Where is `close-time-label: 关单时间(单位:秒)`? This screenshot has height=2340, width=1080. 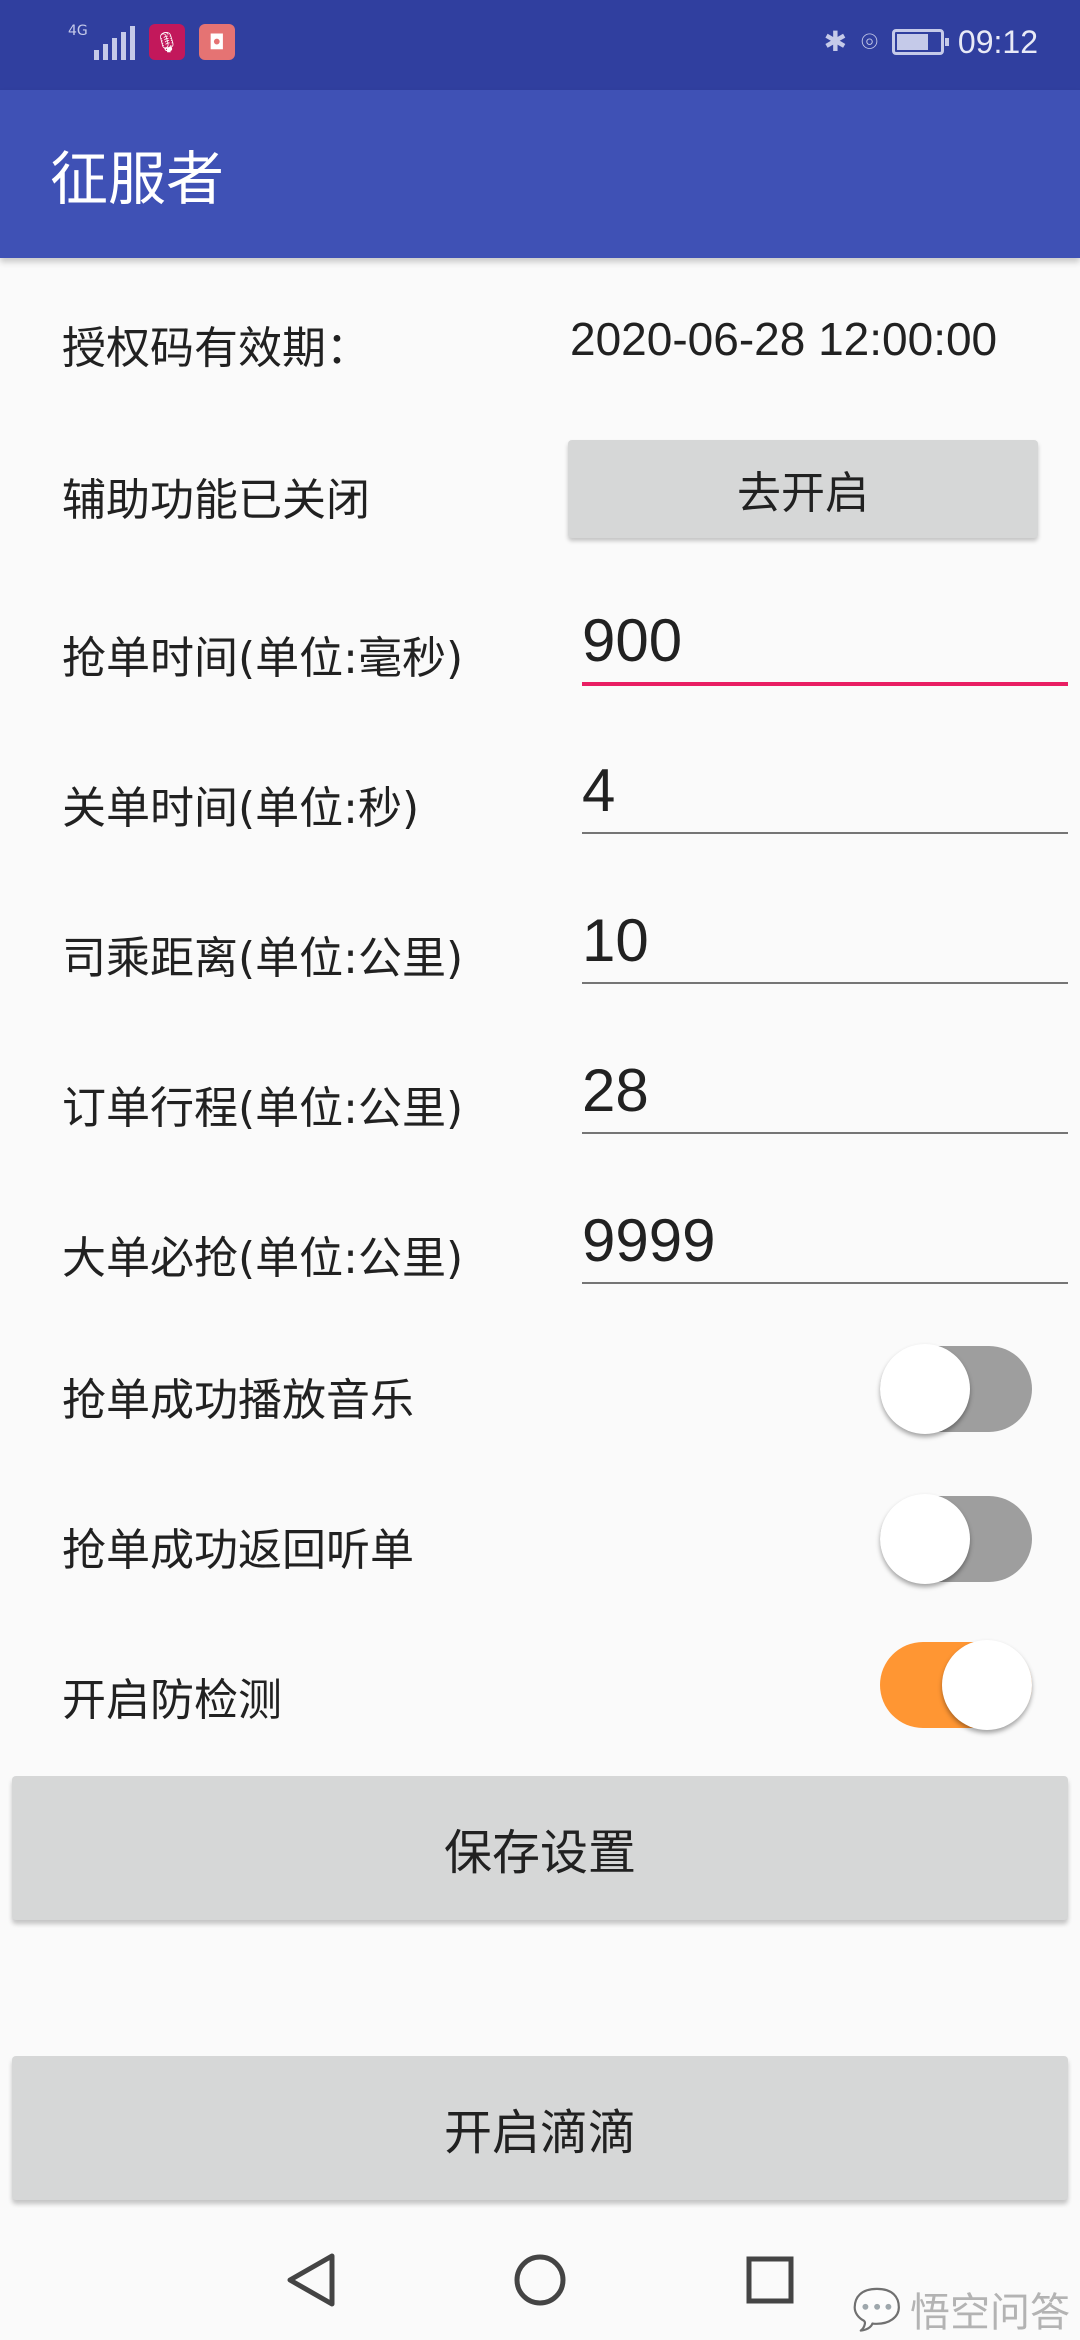 close-time-label: 关单时间(单位:秒) is located at coordinates (241, 808).